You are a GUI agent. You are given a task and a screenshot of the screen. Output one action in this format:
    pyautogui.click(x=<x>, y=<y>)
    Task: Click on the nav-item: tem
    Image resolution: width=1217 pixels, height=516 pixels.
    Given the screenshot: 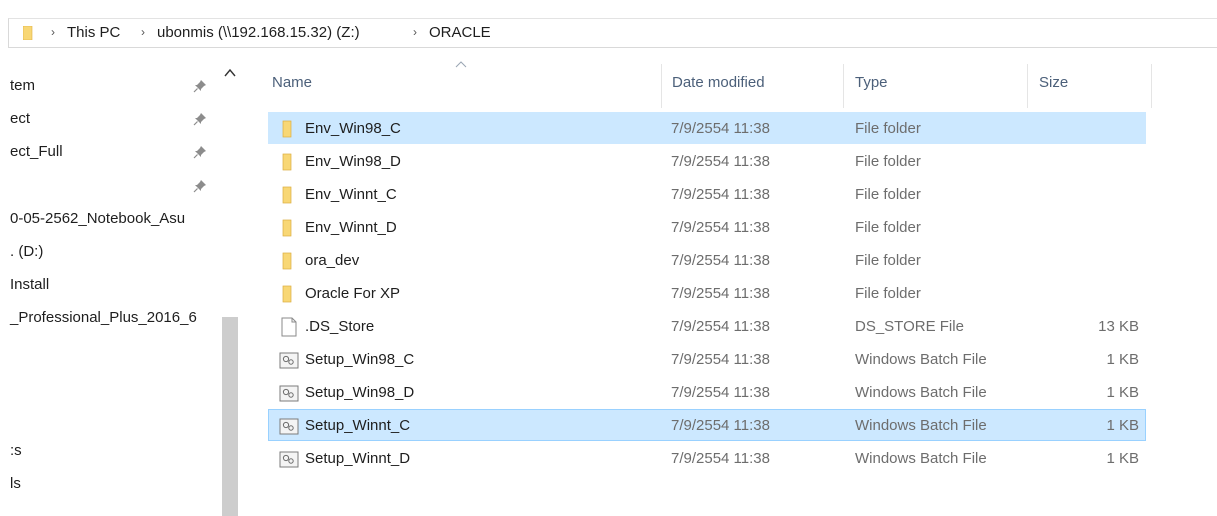 What is the action you would take?
    pyautogui.click(x=110, y=86)
    